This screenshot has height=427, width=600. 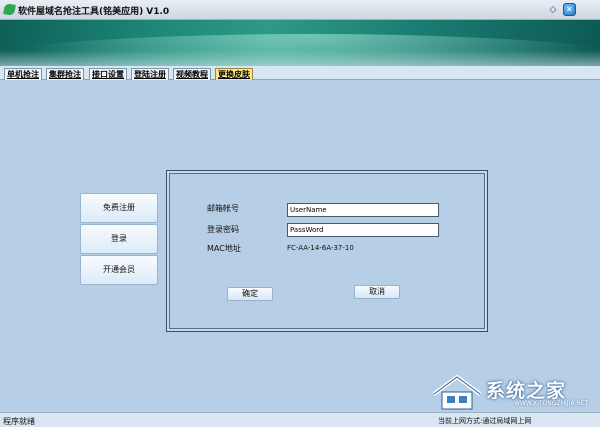 I want to click on house-logo-icon, so click(x=457, y=392).